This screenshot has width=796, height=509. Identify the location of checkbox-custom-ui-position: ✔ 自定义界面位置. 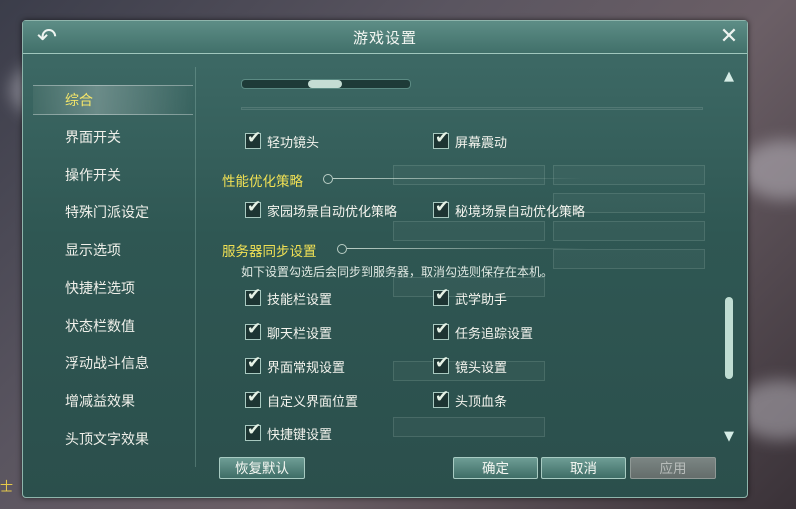
(302, 399).